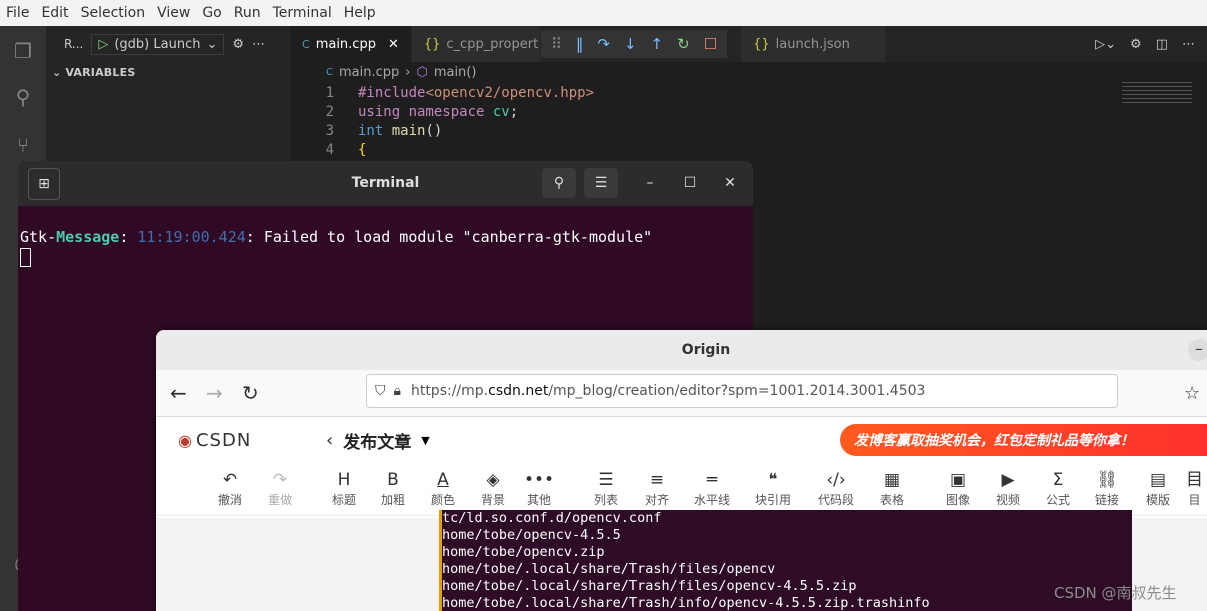 This screenshot has height=611, width=1207. What do you see at coordinates (1107, 488) in the screenshot?
I see `link-button: ⛓ 链接` at bounding box center [1107, 488].